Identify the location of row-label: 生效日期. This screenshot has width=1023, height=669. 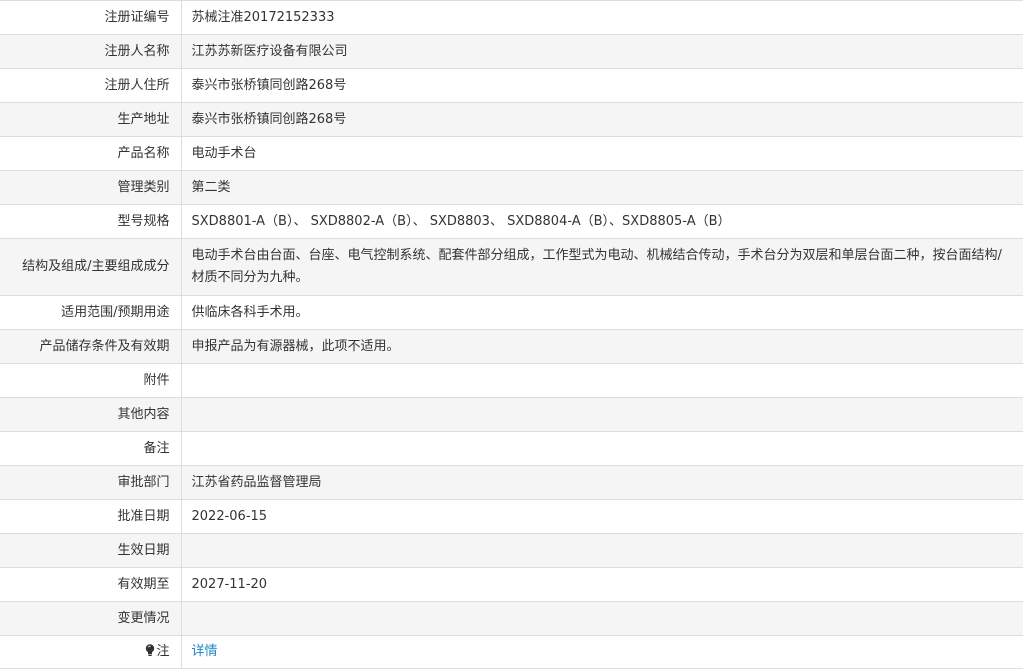
(91, 550).